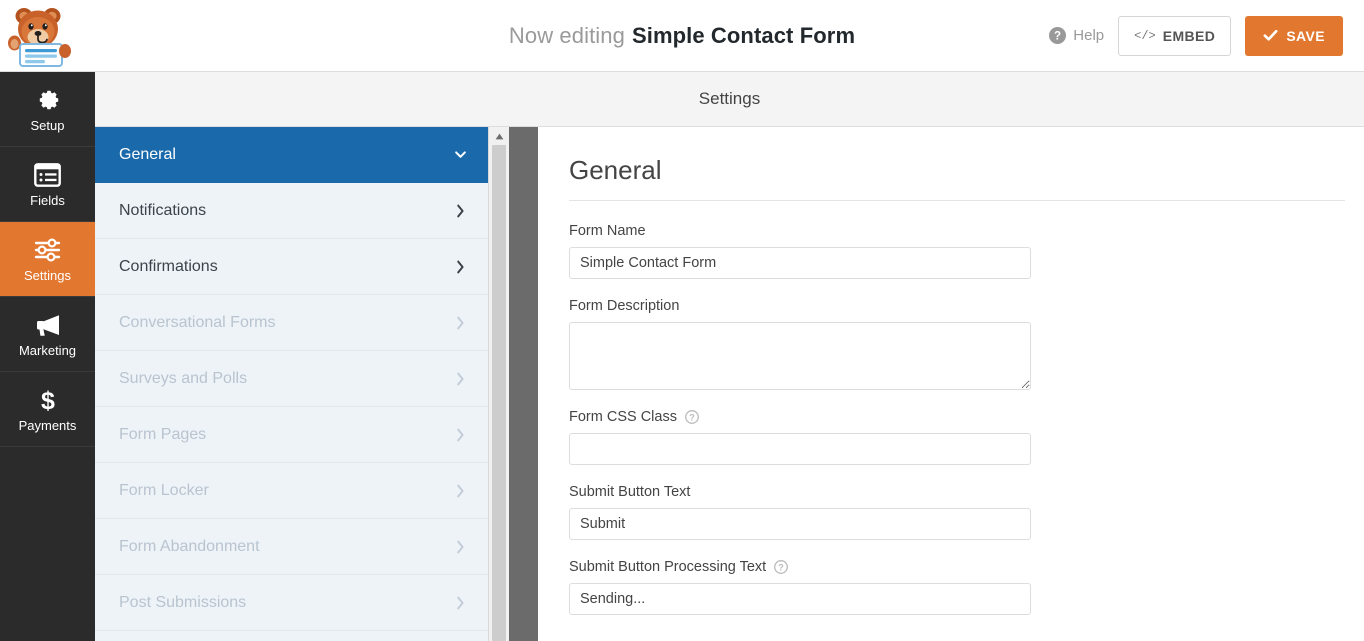  I want to click on settings-list-item-form-locker: Form Locker, so click(291, 491).